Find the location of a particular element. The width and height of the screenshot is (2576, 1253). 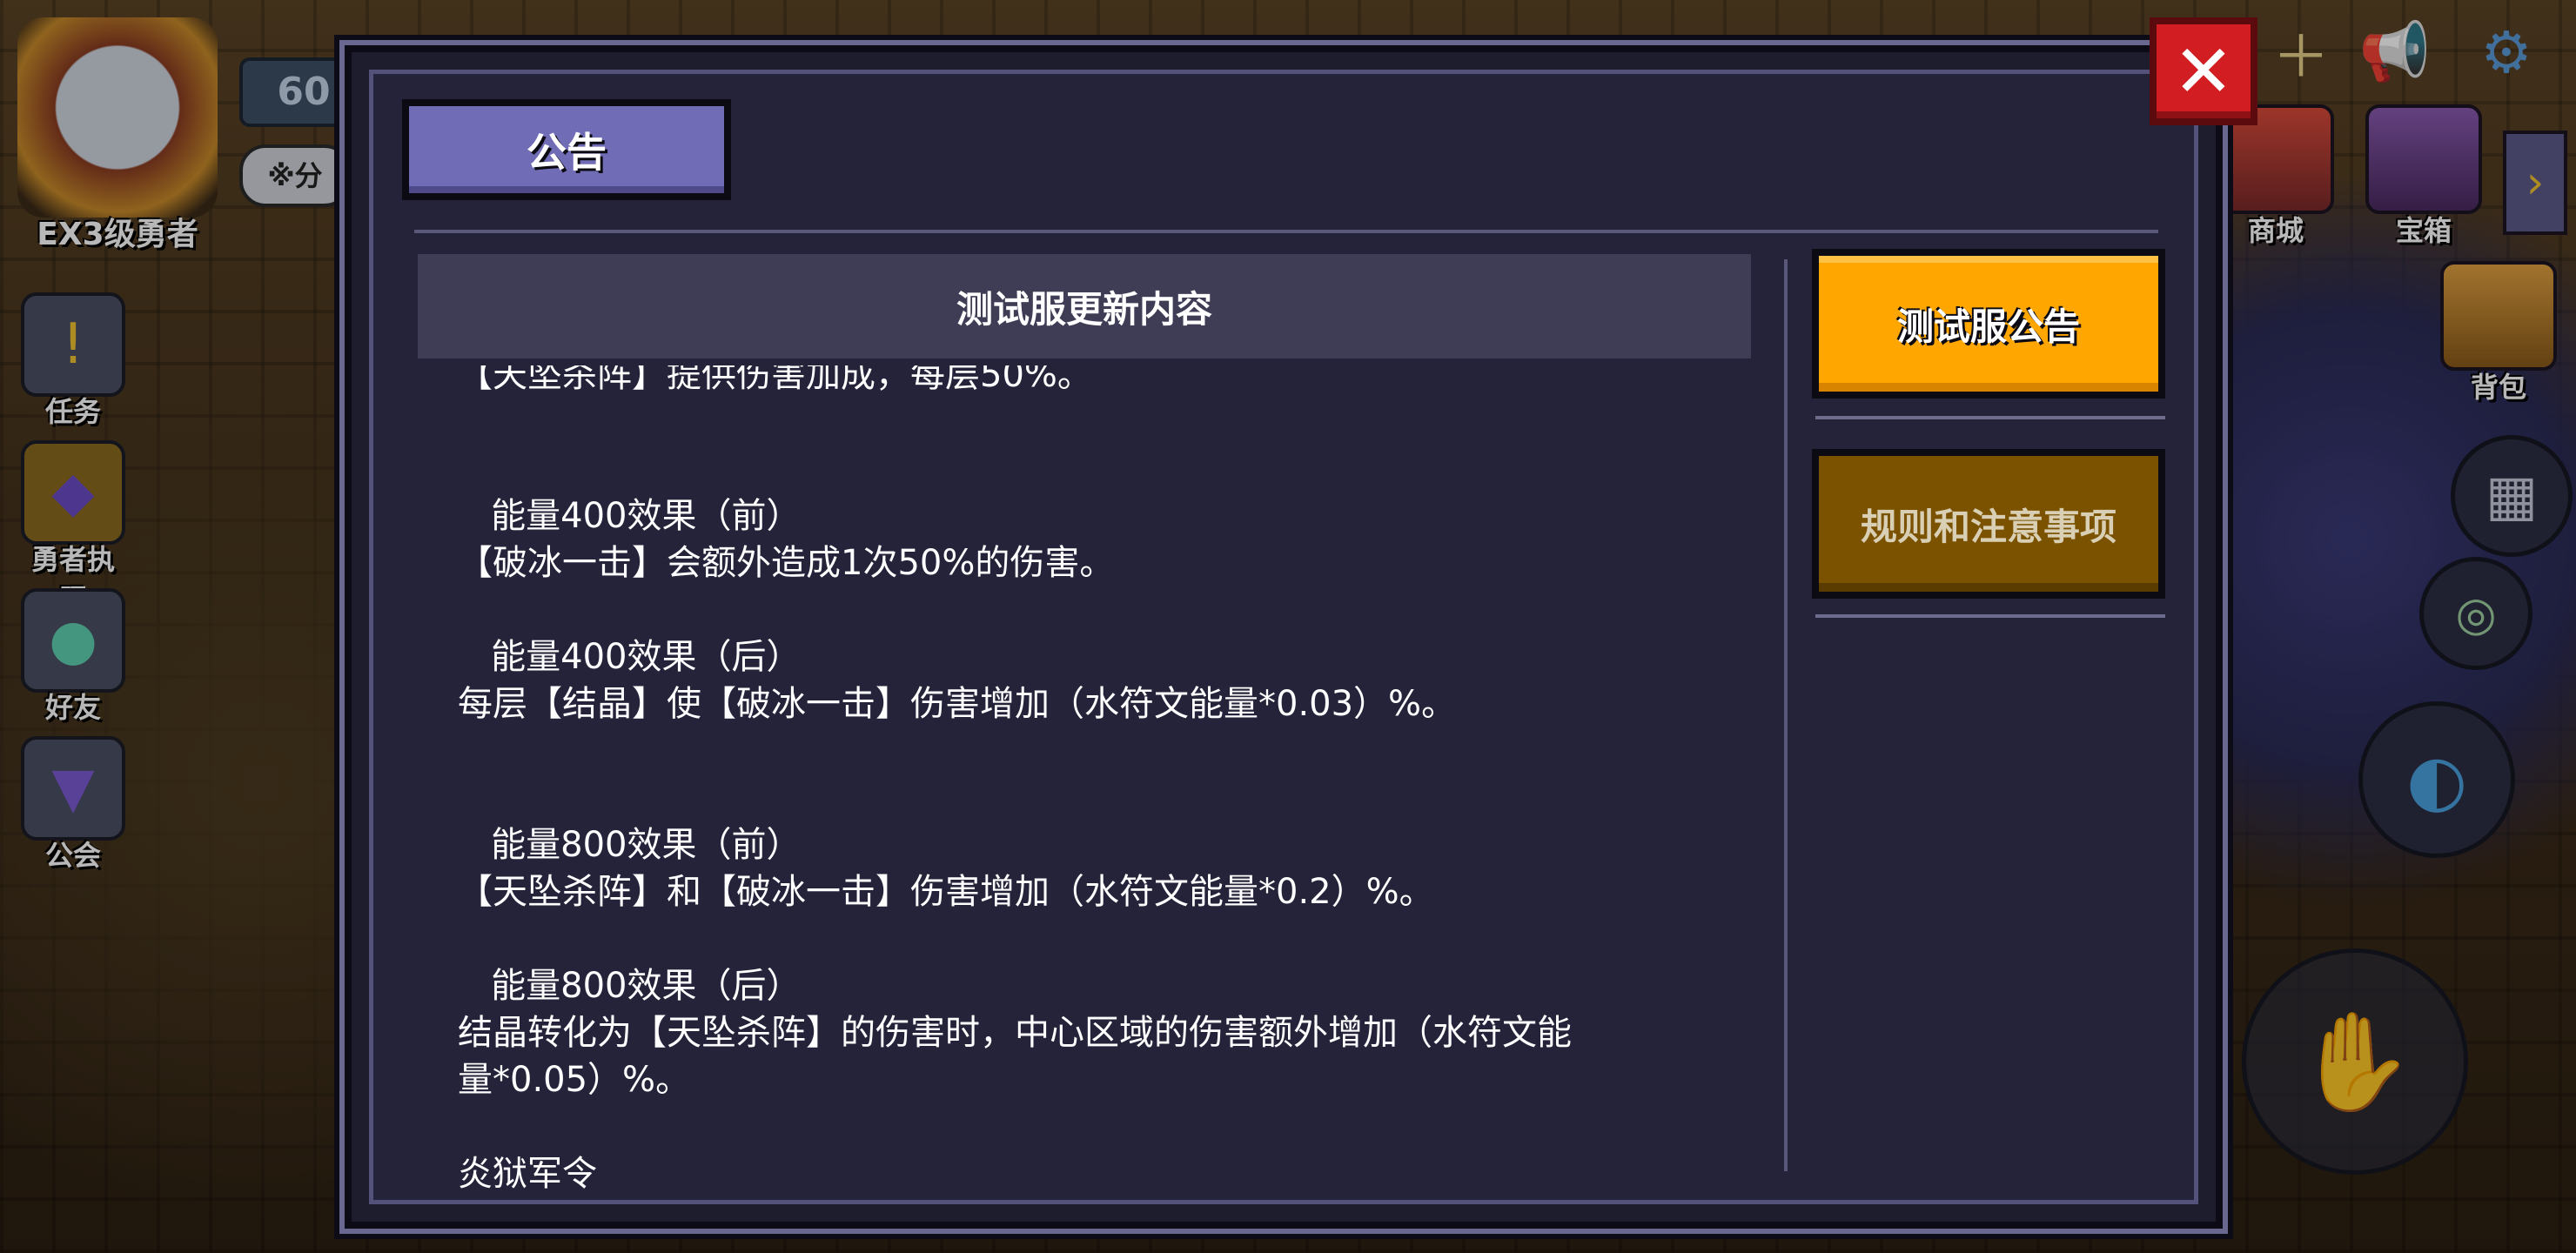

content-line: 【天坠杀阵】提供伤害加成，每层50%。 is located at coordinates (775, 380).